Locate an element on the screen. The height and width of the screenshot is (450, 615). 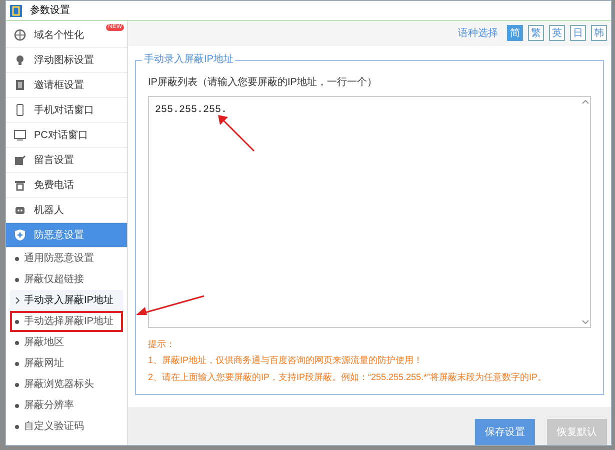
sidebar-item: 免费电话 is located at coordinates (66, 185).